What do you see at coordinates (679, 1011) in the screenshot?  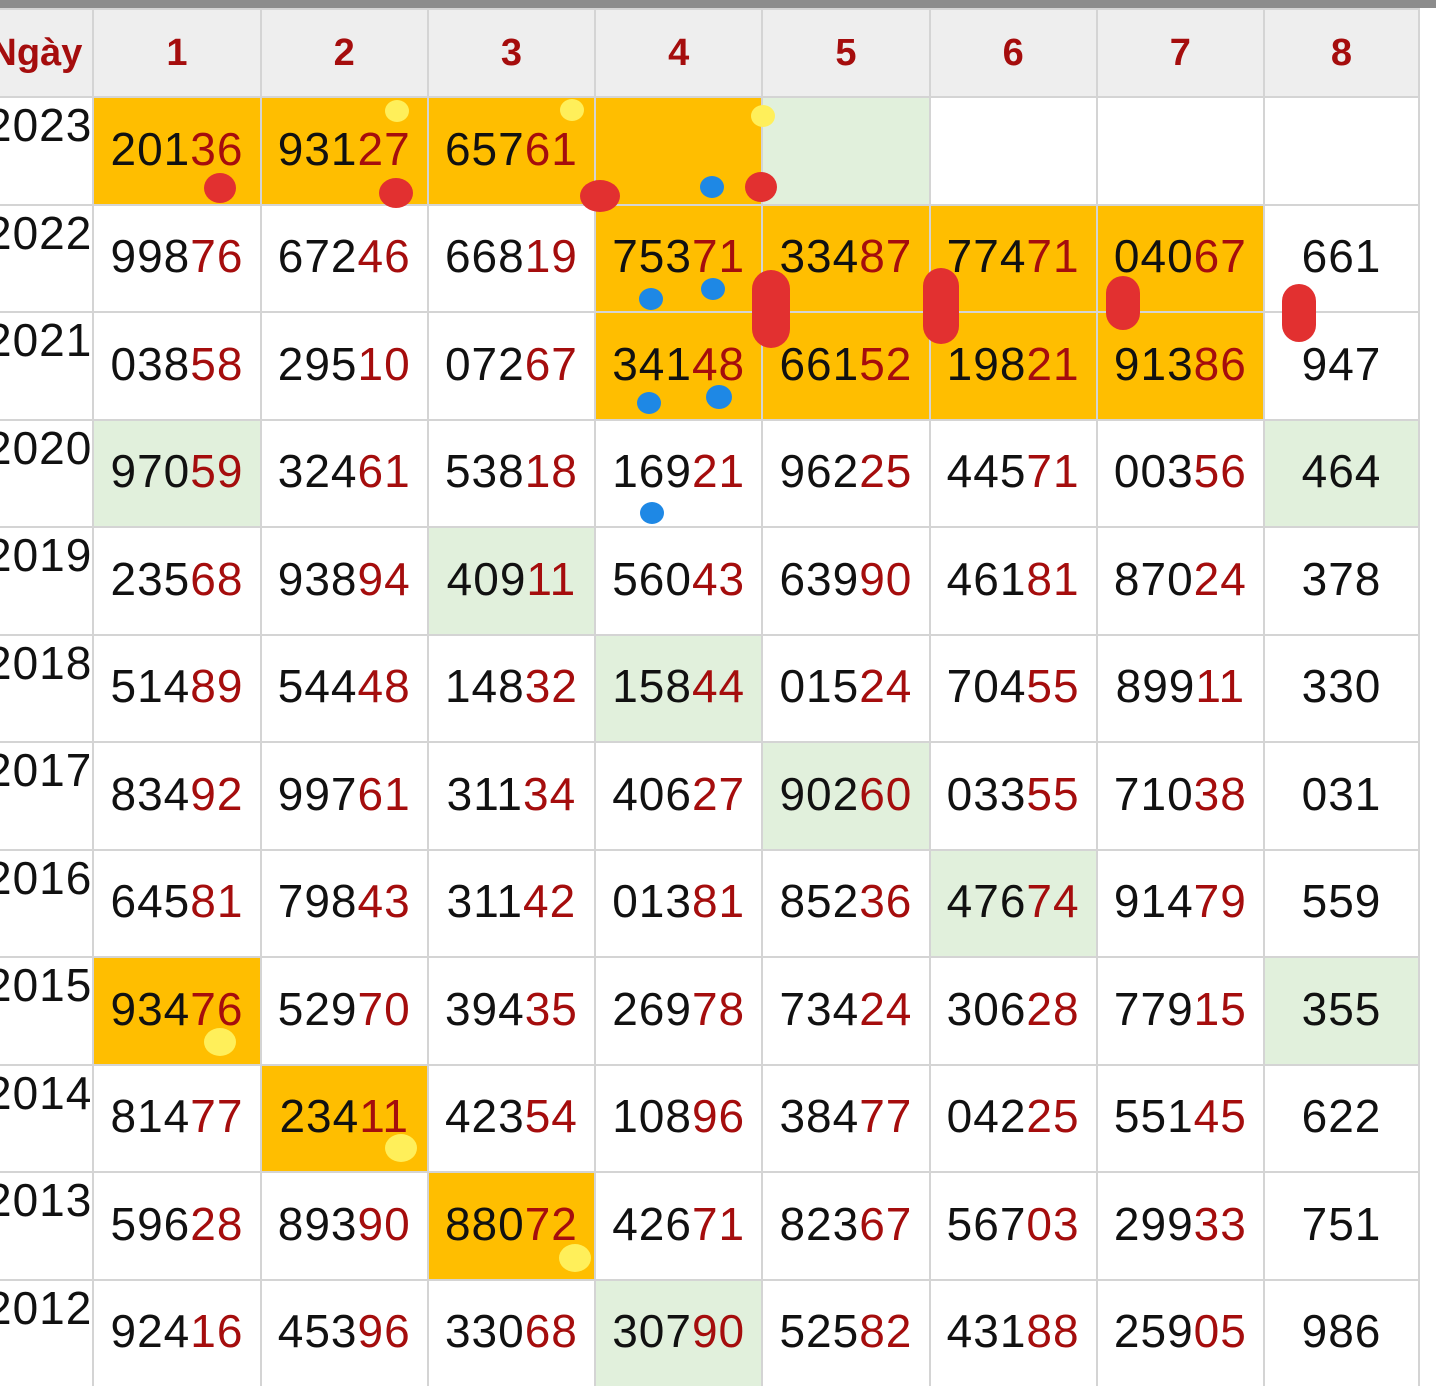 I see `result-cell: 26978` at bounding box center [679, 1011].